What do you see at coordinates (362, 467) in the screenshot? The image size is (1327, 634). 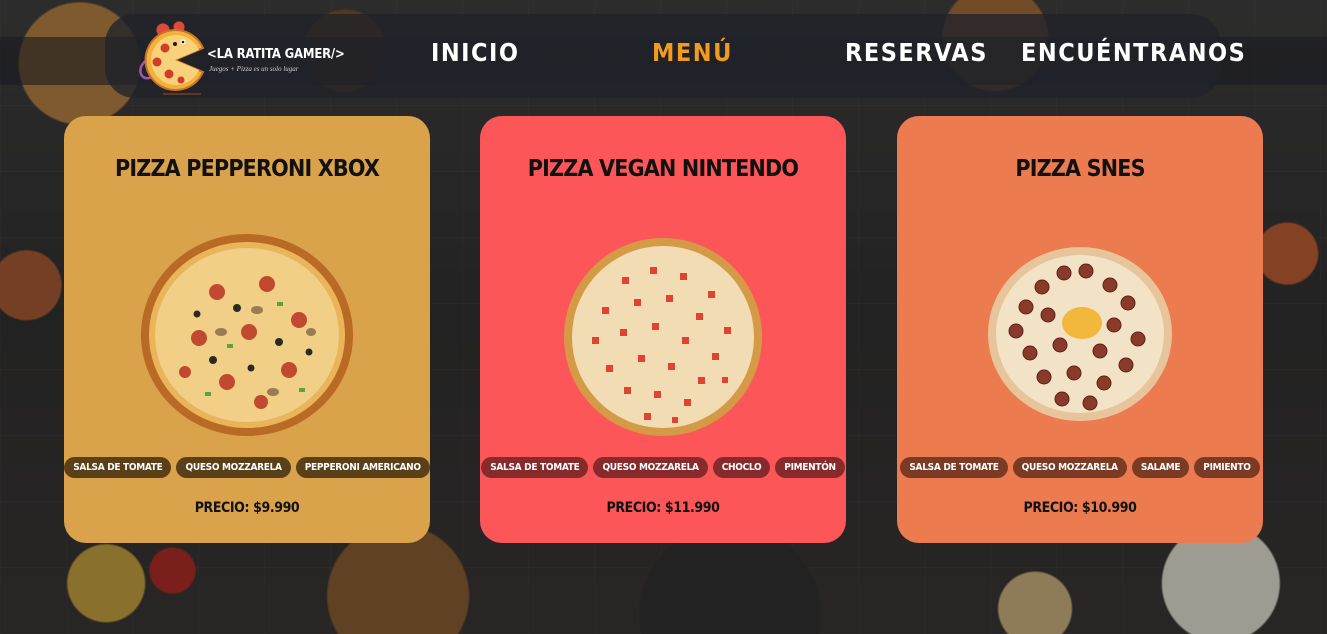 I see `ingredient-tag: PEPPERONI AMERICANO` at bounding box center [362, 467].